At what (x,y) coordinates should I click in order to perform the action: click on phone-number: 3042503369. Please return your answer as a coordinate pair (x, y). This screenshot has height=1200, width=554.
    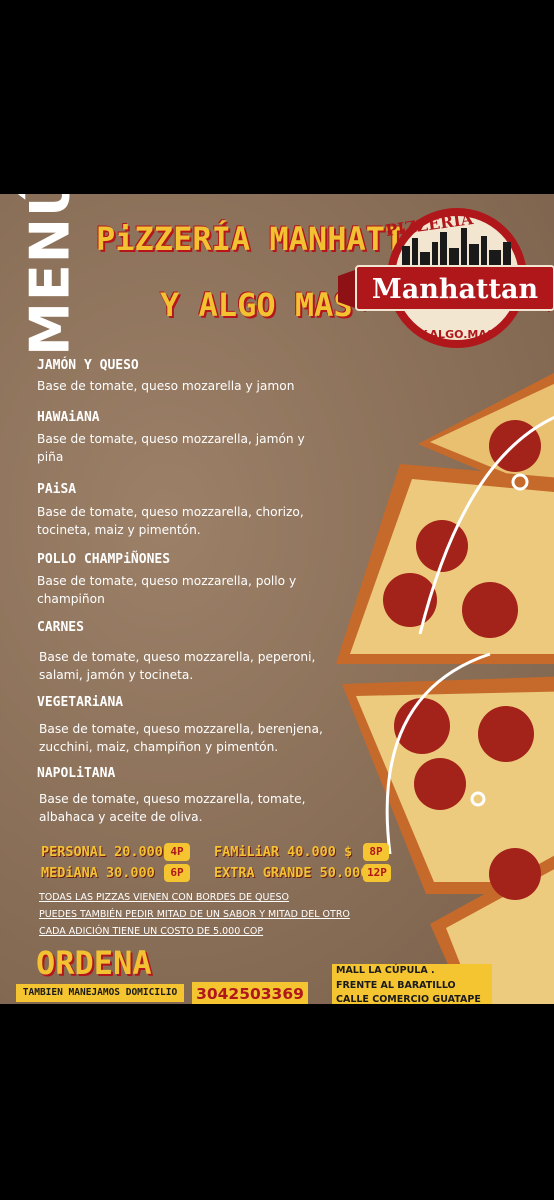
    Looking at the image, I should click on (250, 993).